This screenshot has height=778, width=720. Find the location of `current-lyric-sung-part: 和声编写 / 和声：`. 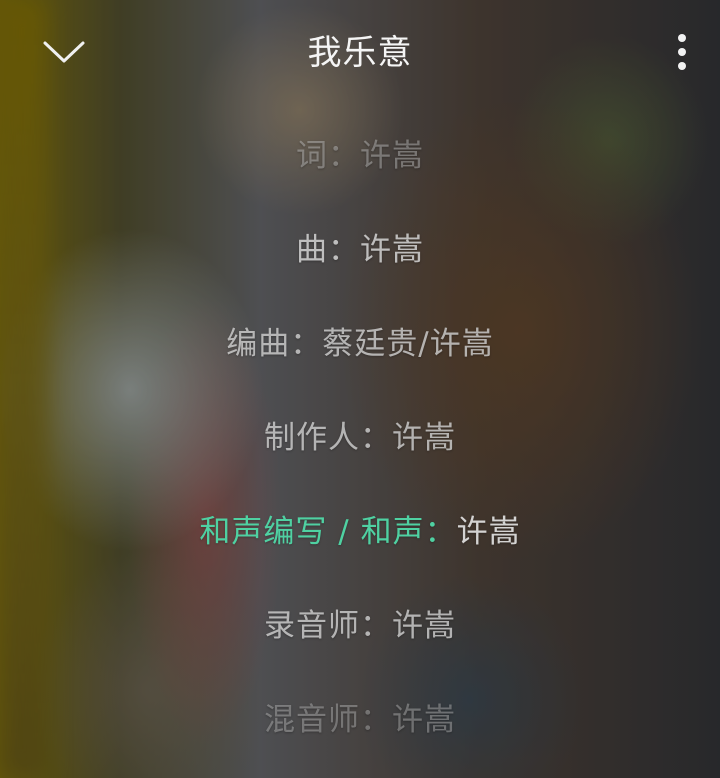

current-lyric-sung-part: 和声编写 / 和声： is located at coordinates (328, 532).